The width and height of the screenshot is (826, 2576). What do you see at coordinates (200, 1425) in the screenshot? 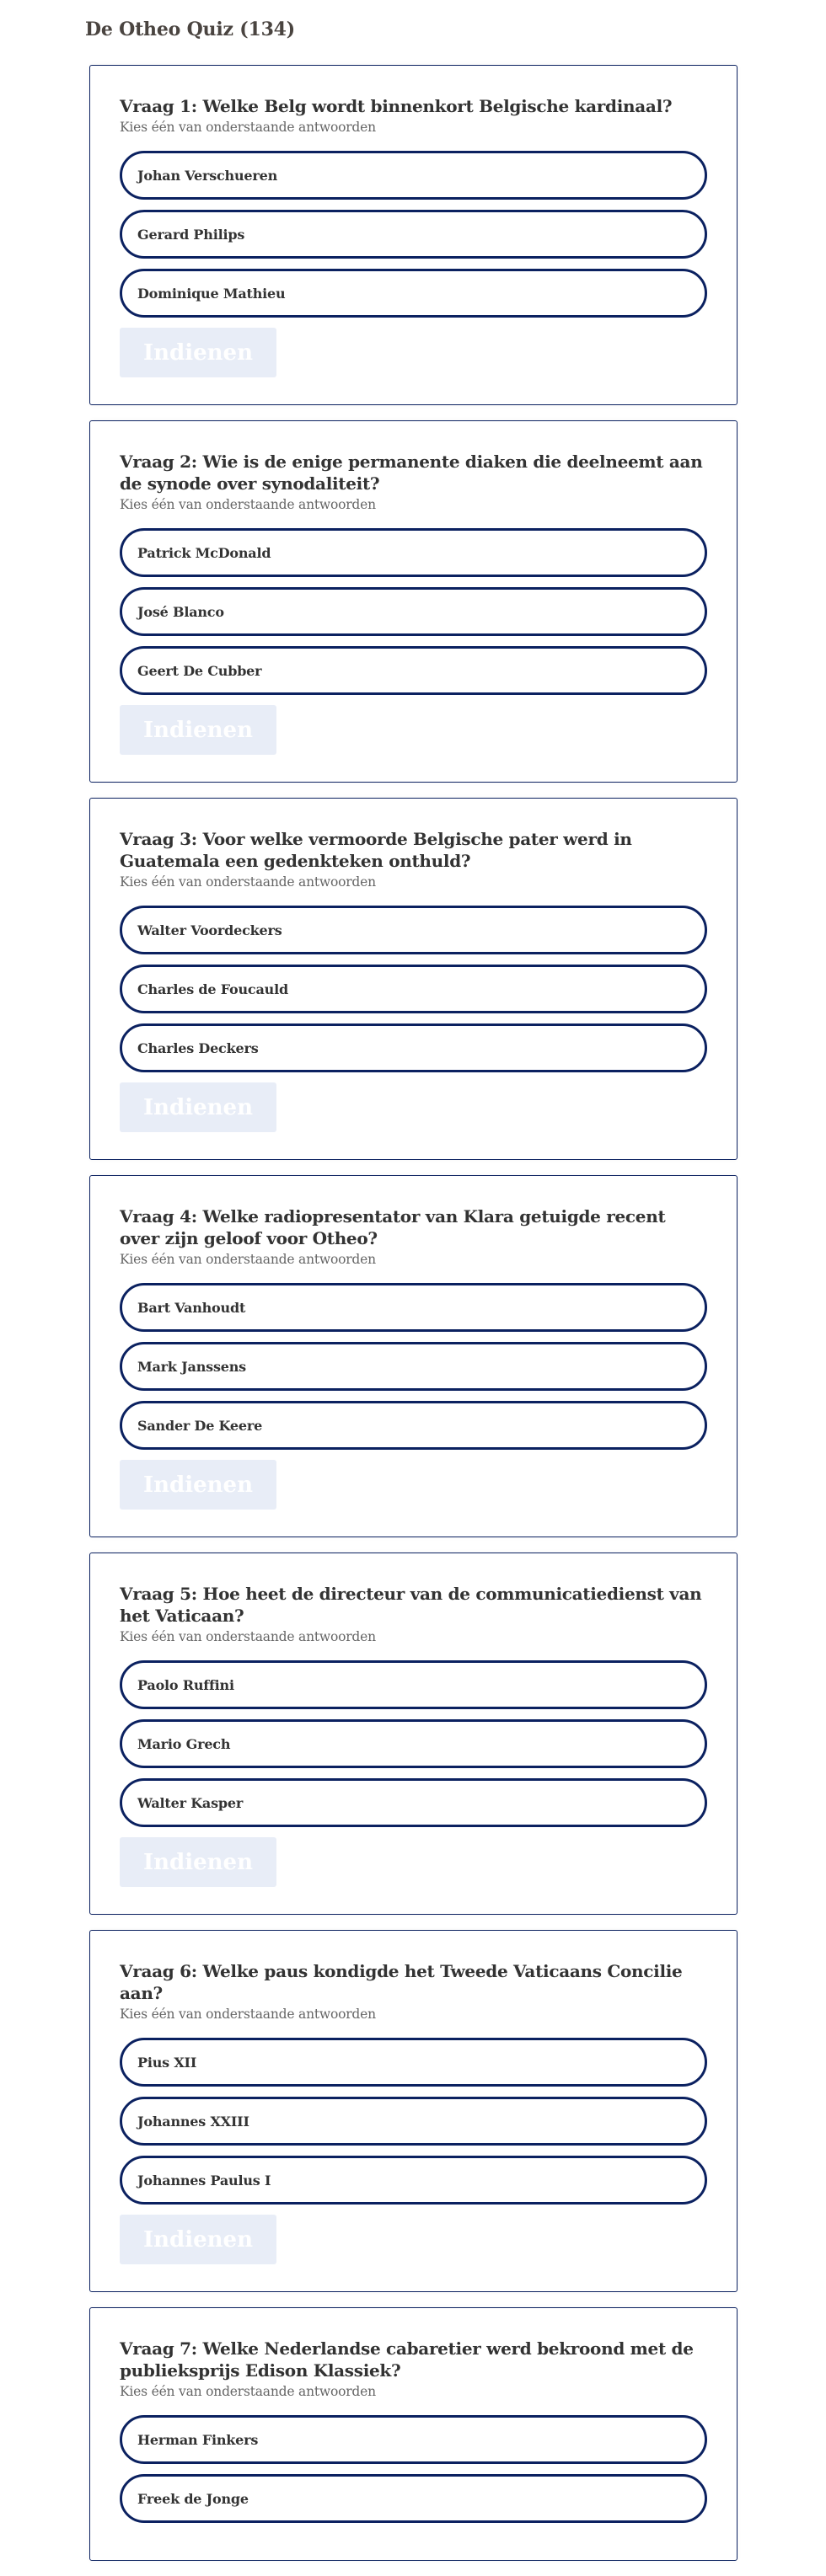
I see `answer-label: Sander De Keere` at bounding box center [200, 1425].